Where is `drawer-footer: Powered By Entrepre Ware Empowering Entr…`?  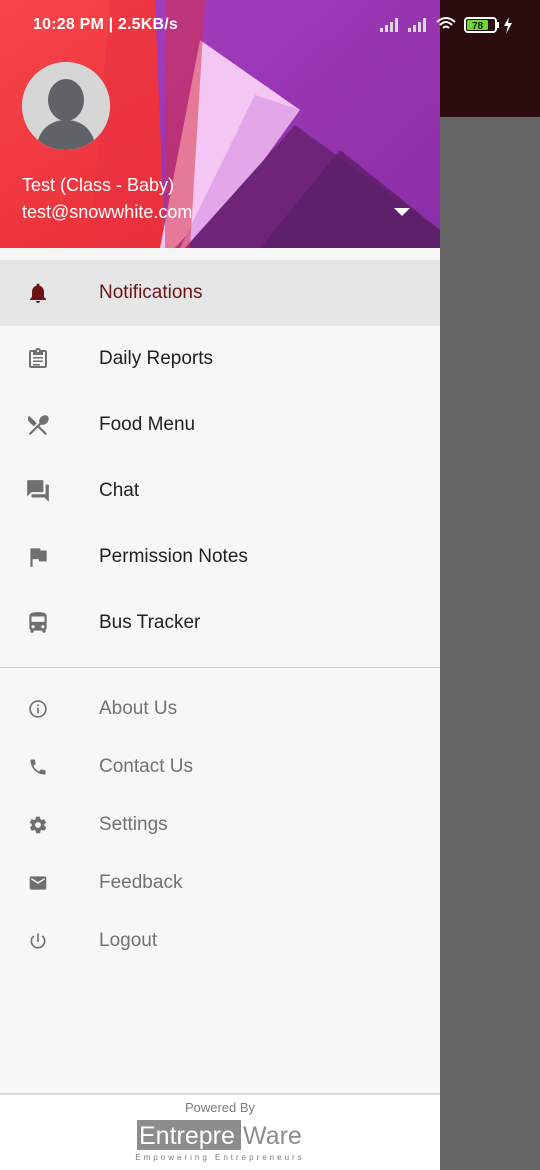 drawer-footer: Powered By Entrepre Ware Empowering Entr… is located at coordinates (220, 1131).